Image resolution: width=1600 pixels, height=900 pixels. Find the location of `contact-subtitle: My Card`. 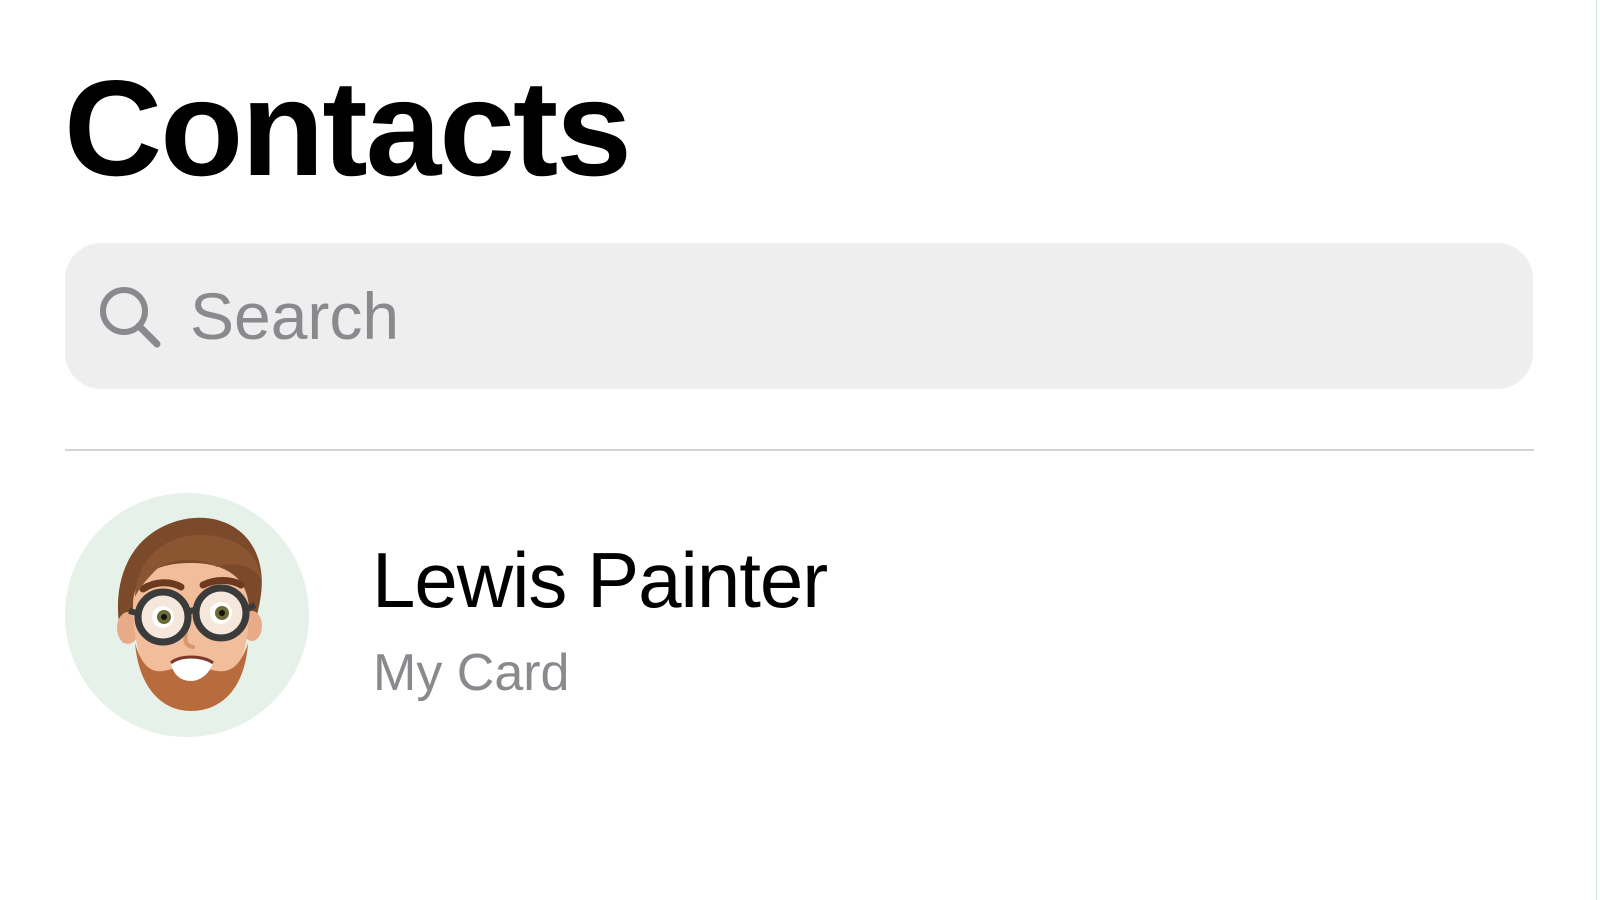

contact-subtitle: My Card is located at coordinates (471, 673).